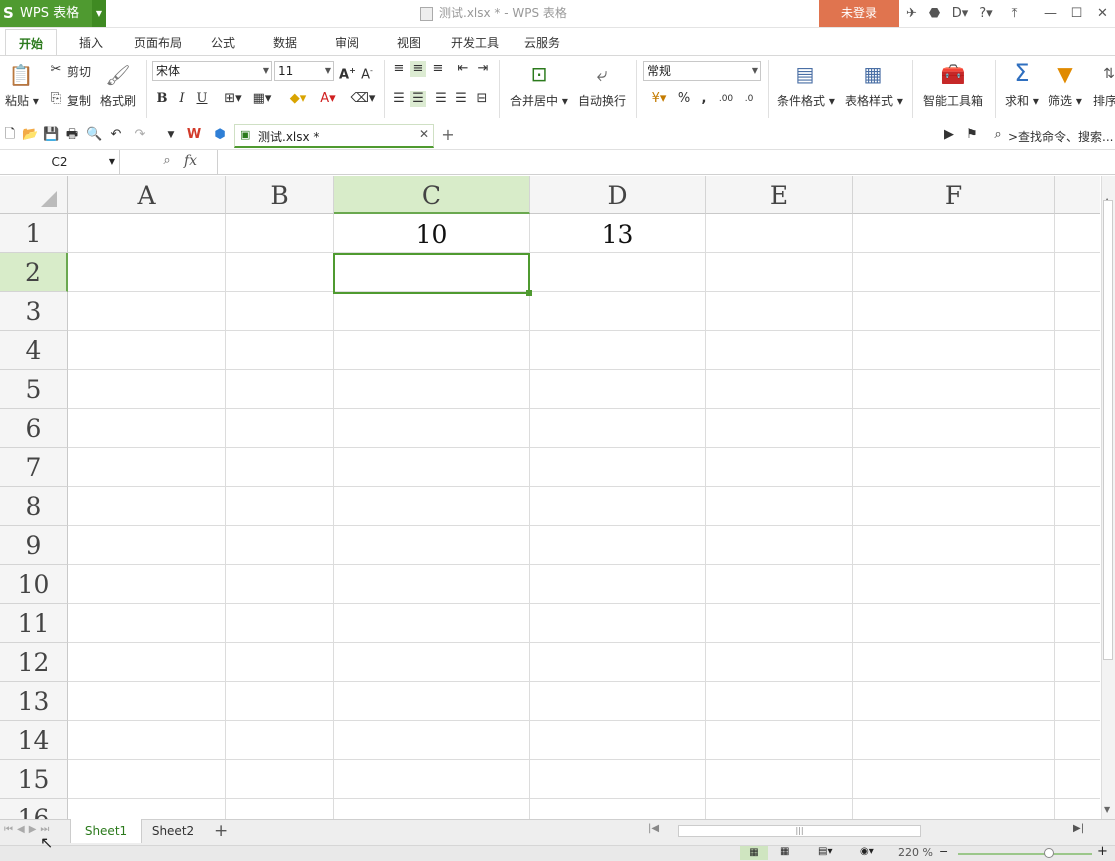  Describe the element at coordinates (461, 99) in the screenshot. I see `justify-icon: ☰` at that location.